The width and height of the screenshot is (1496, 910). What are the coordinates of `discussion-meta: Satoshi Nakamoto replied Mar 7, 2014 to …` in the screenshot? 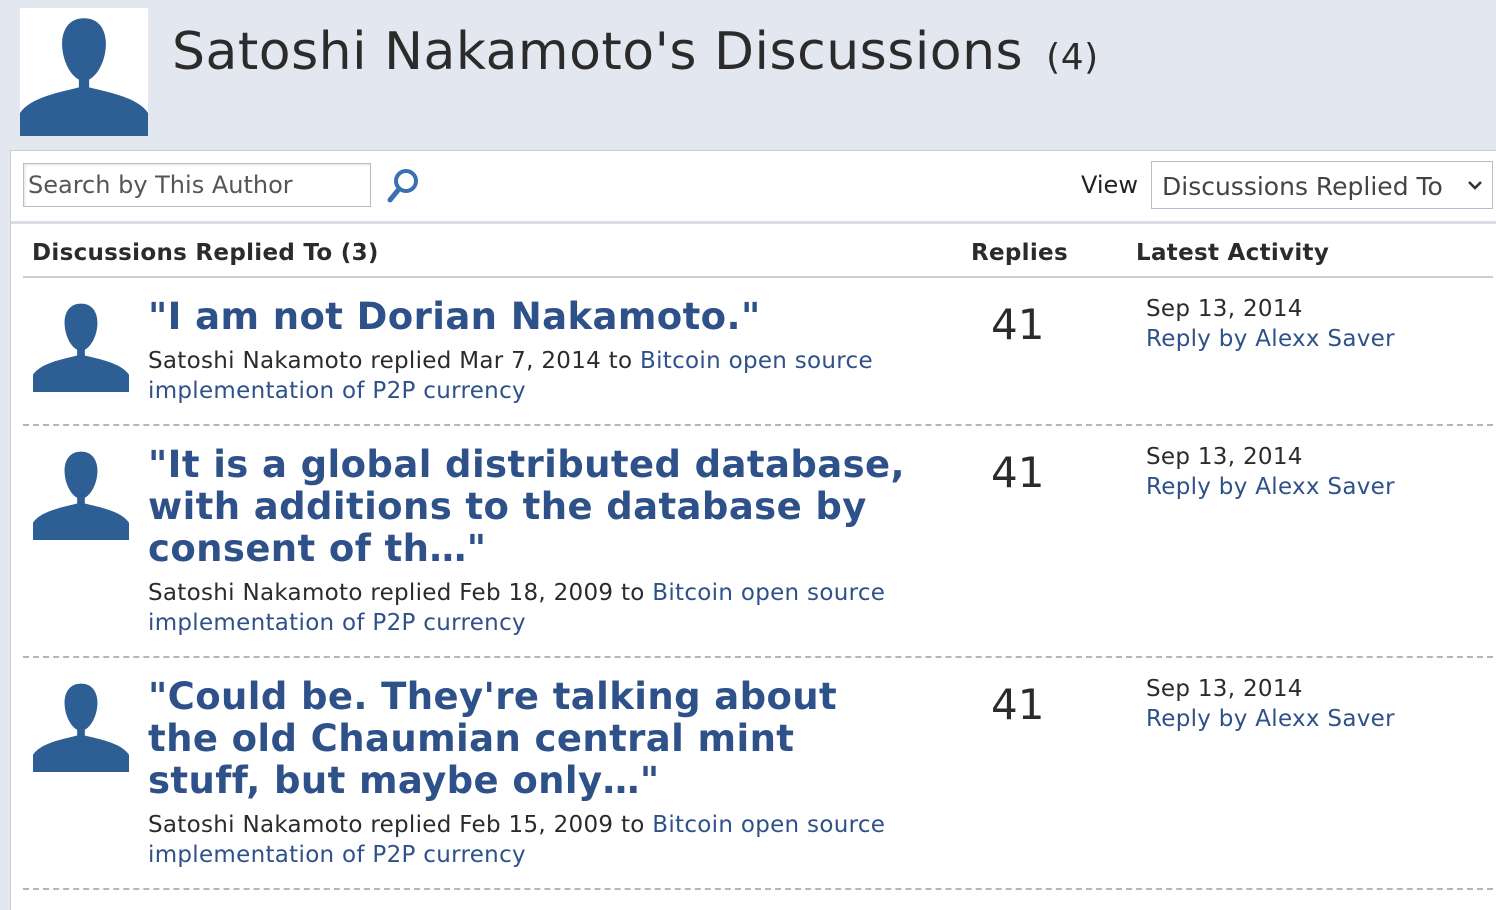 It's located at (528, 376).